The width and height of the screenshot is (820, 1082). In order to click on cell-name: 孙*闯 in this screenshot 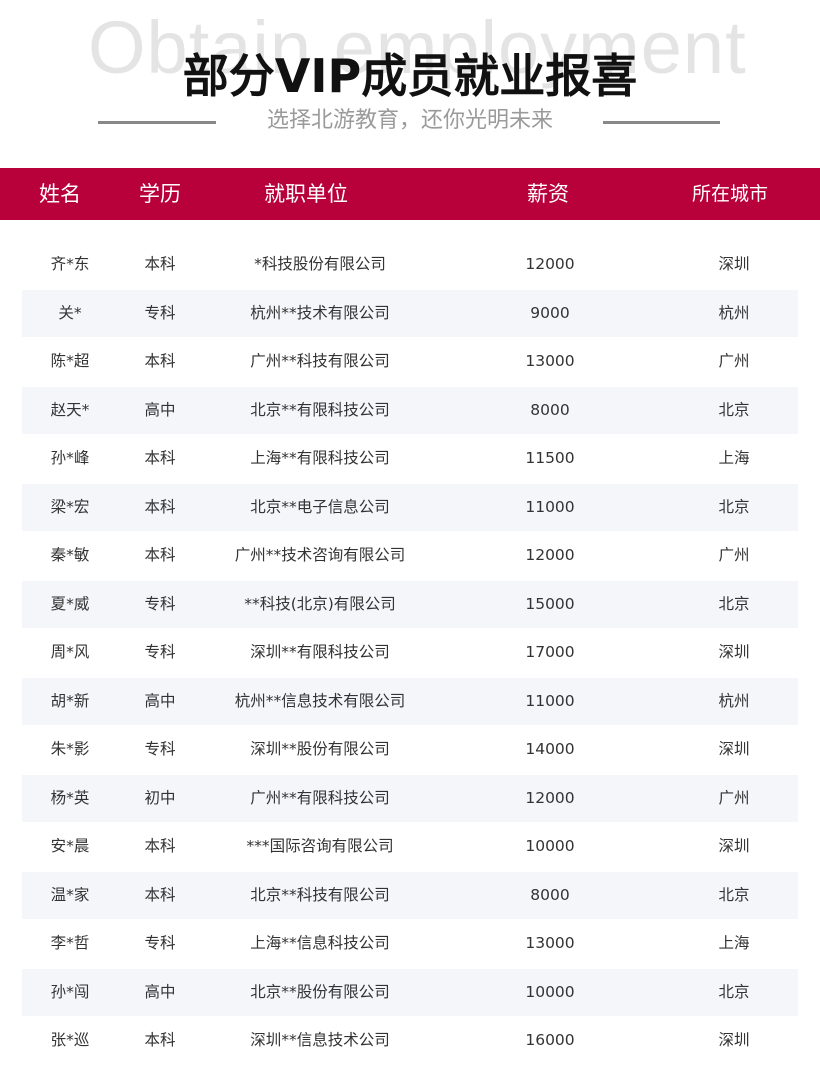, I will do `click(70, 991)`.